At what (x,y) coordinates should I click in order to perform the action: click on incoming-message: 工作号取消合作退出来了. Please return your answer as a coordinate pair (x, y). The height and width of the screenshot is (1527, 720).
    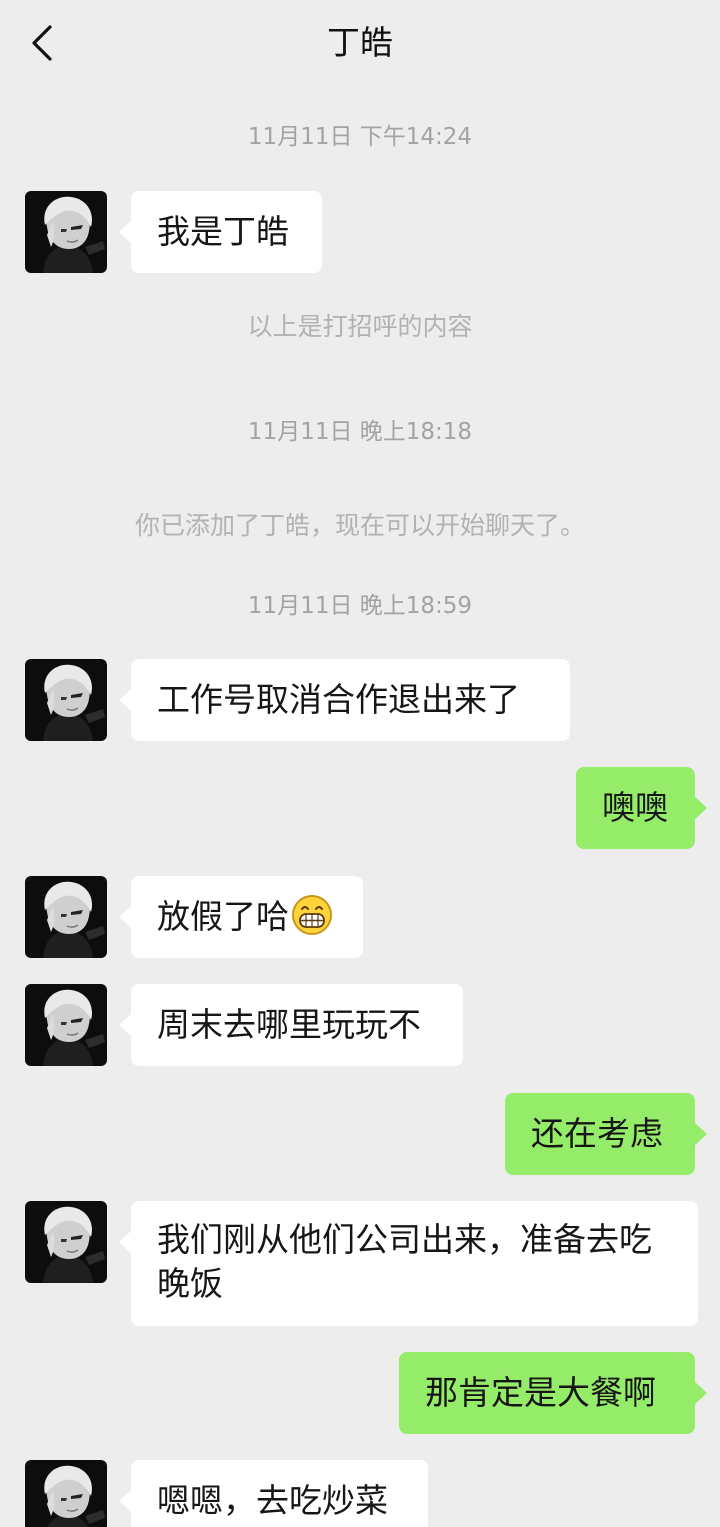
    Looking at the image, I should click on (344, 700).